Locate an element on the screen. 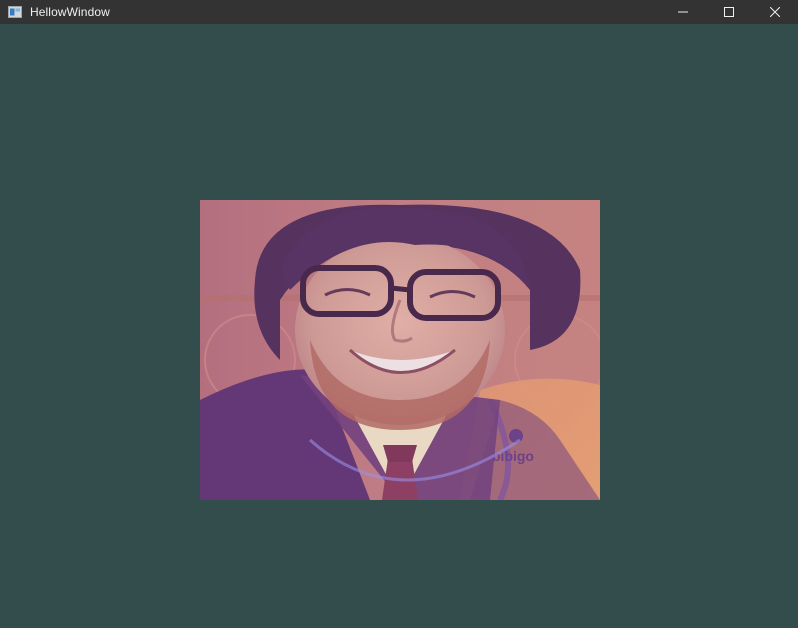  app-window-icon is located at coordinates (15, 12).